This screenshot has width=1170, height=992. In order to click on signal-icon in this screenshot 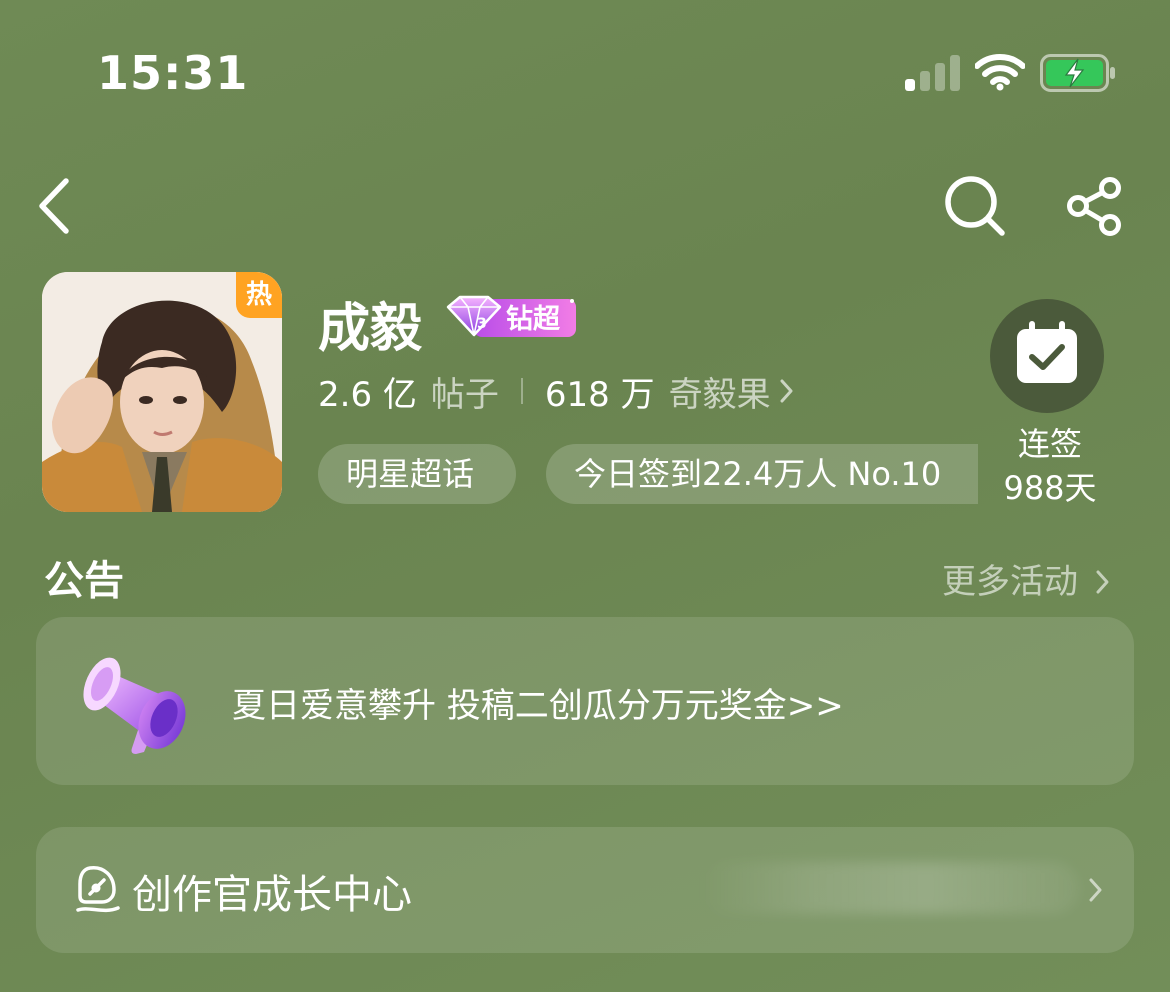, I will do `click(932, 73)`.